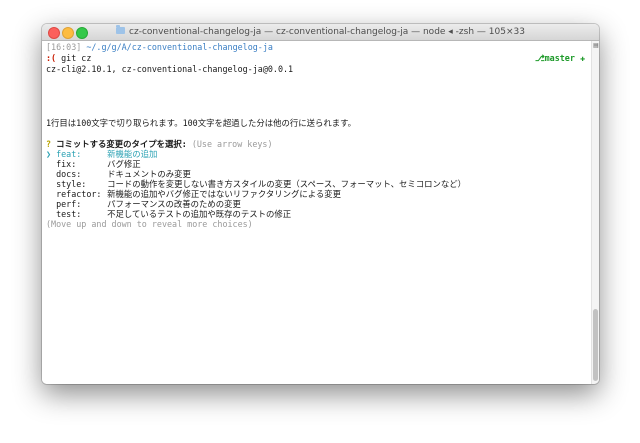 The height and width of the screenshot is (443, 640). What do you see at coordinates (595, 212) in the screenshot?
I see `scrollbar: ▤` at bounding box center [595, 212].